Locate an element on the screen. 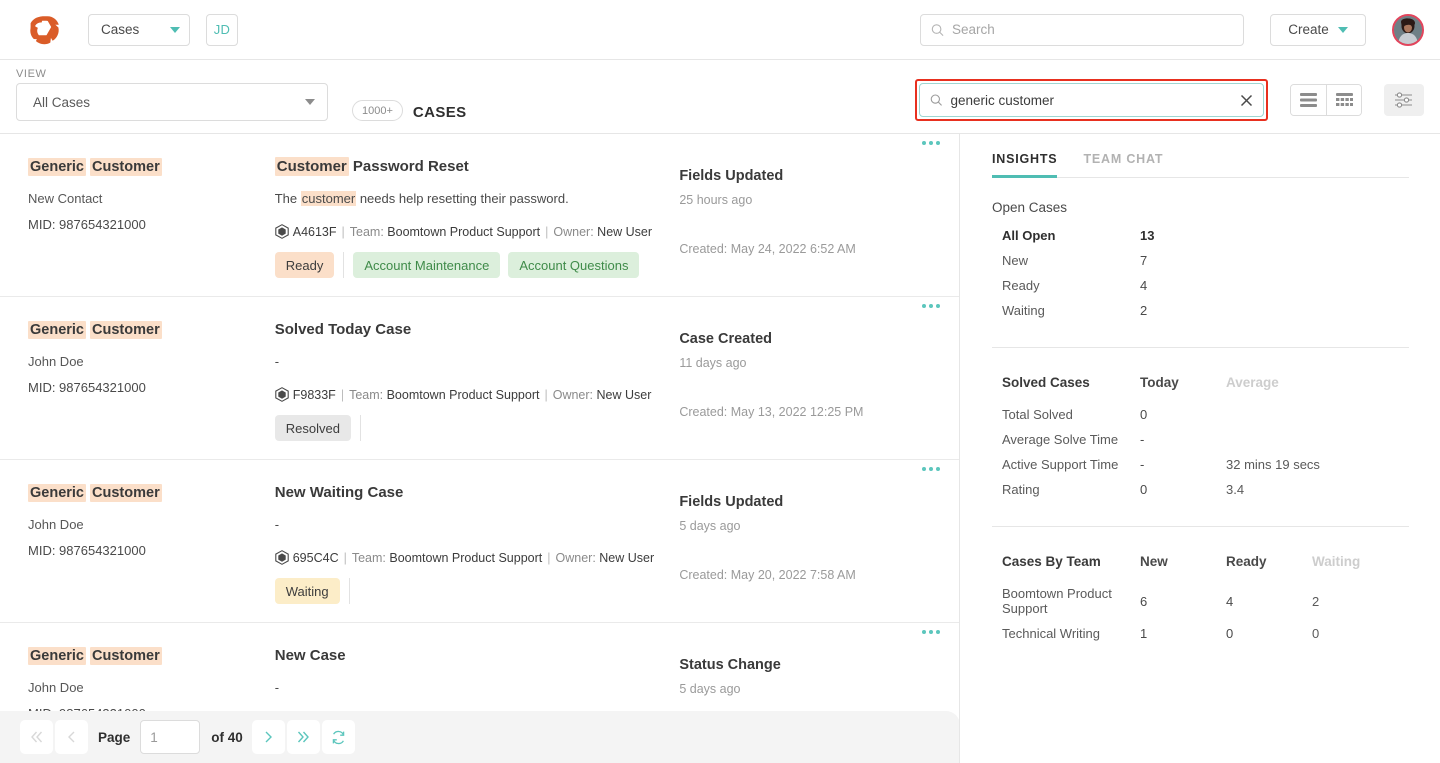 This screenshot has height=763, width=1440. next-page-button is located at coordinates (268, 737).